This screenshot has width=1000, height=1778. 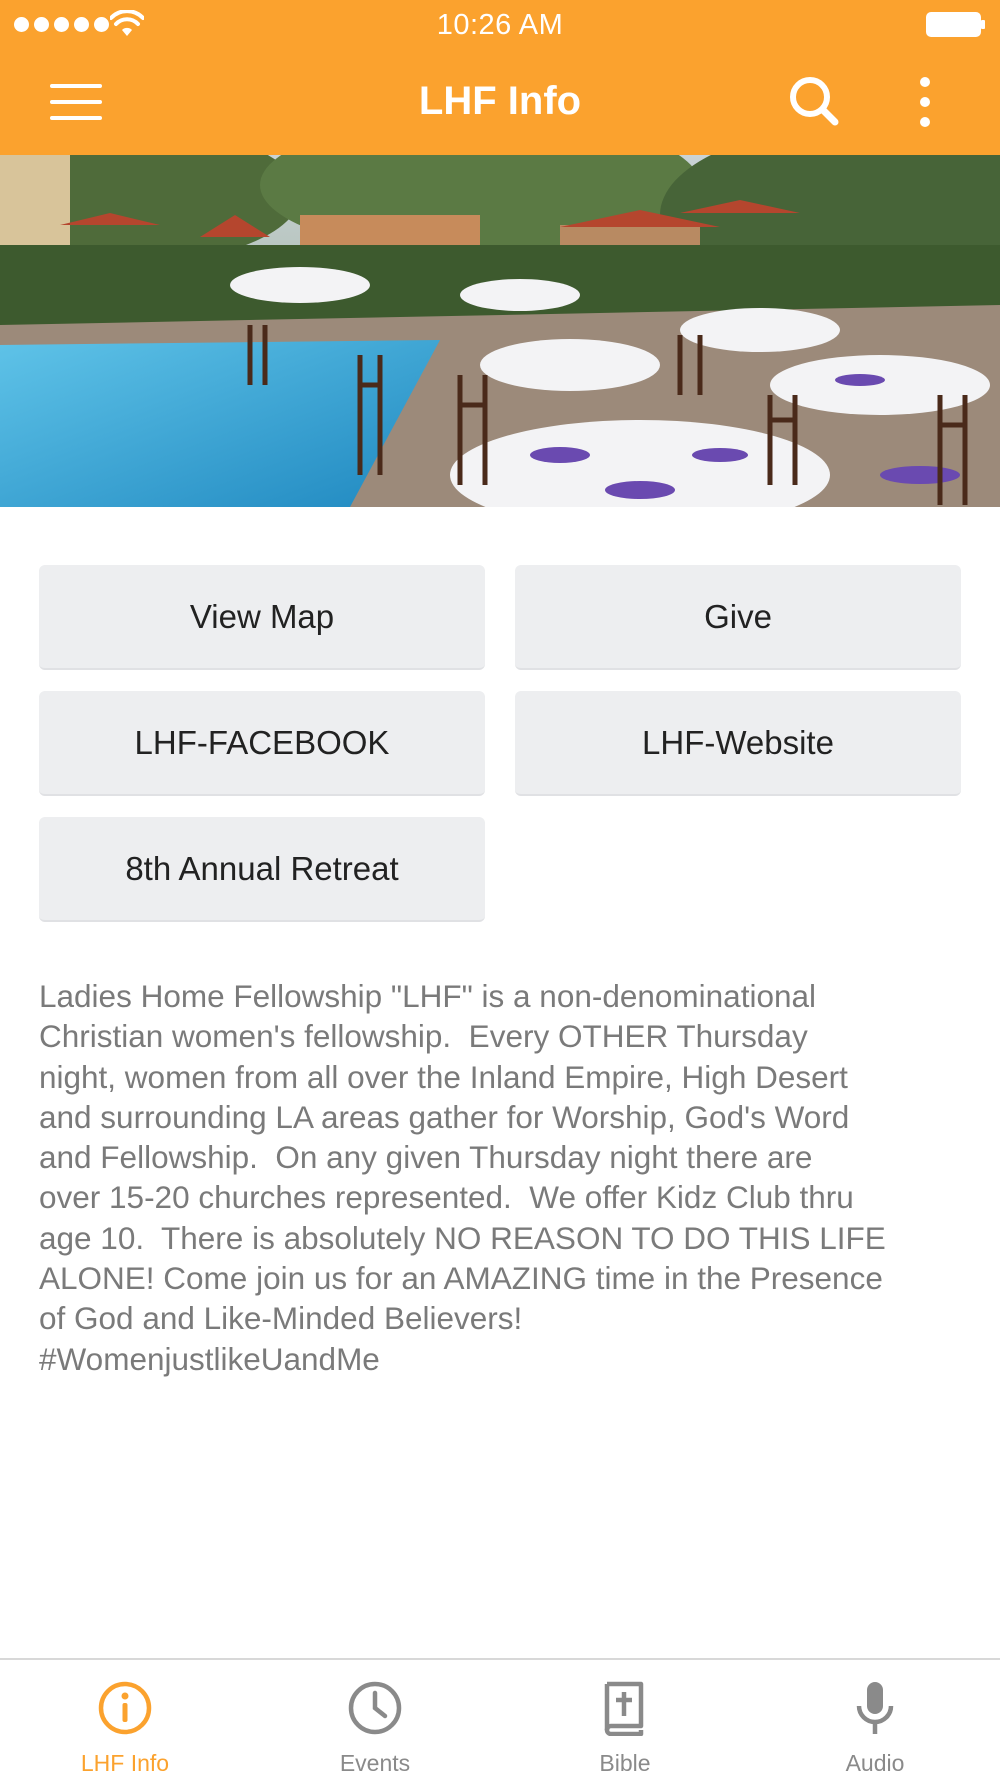 I want to click on info-icon, so click(x=125, y=1708).